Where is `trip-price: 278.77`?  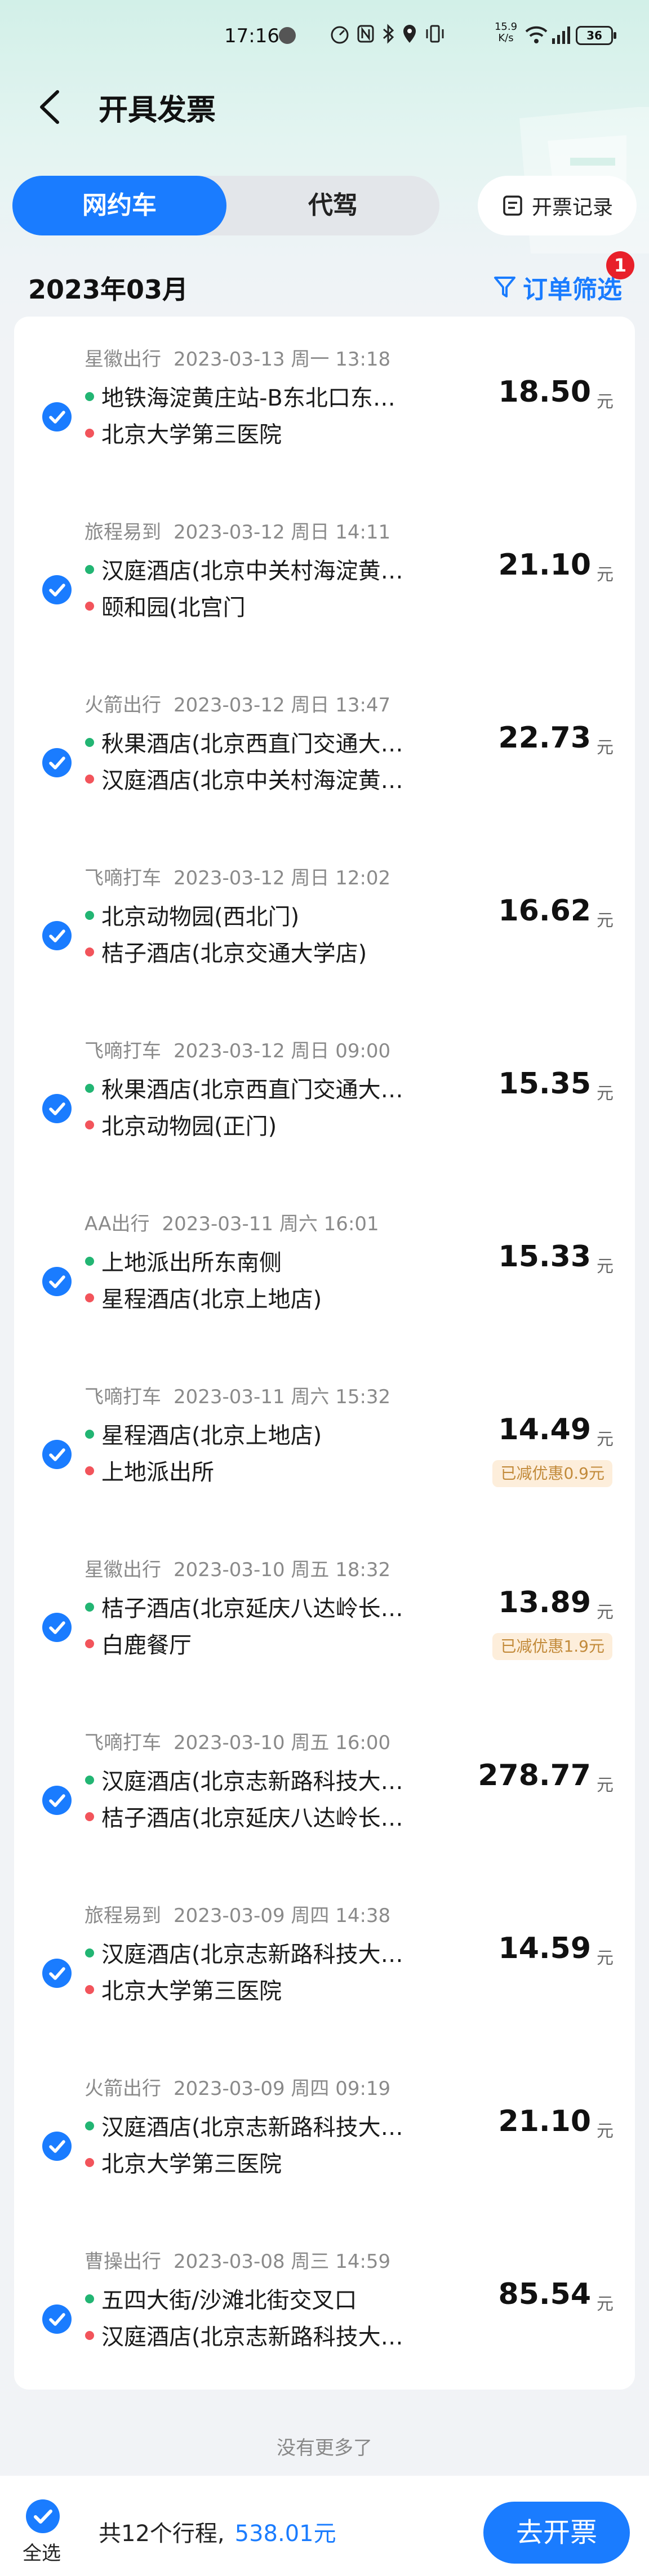
trip-price: 278.77 is located at coordinates (534, 1775).